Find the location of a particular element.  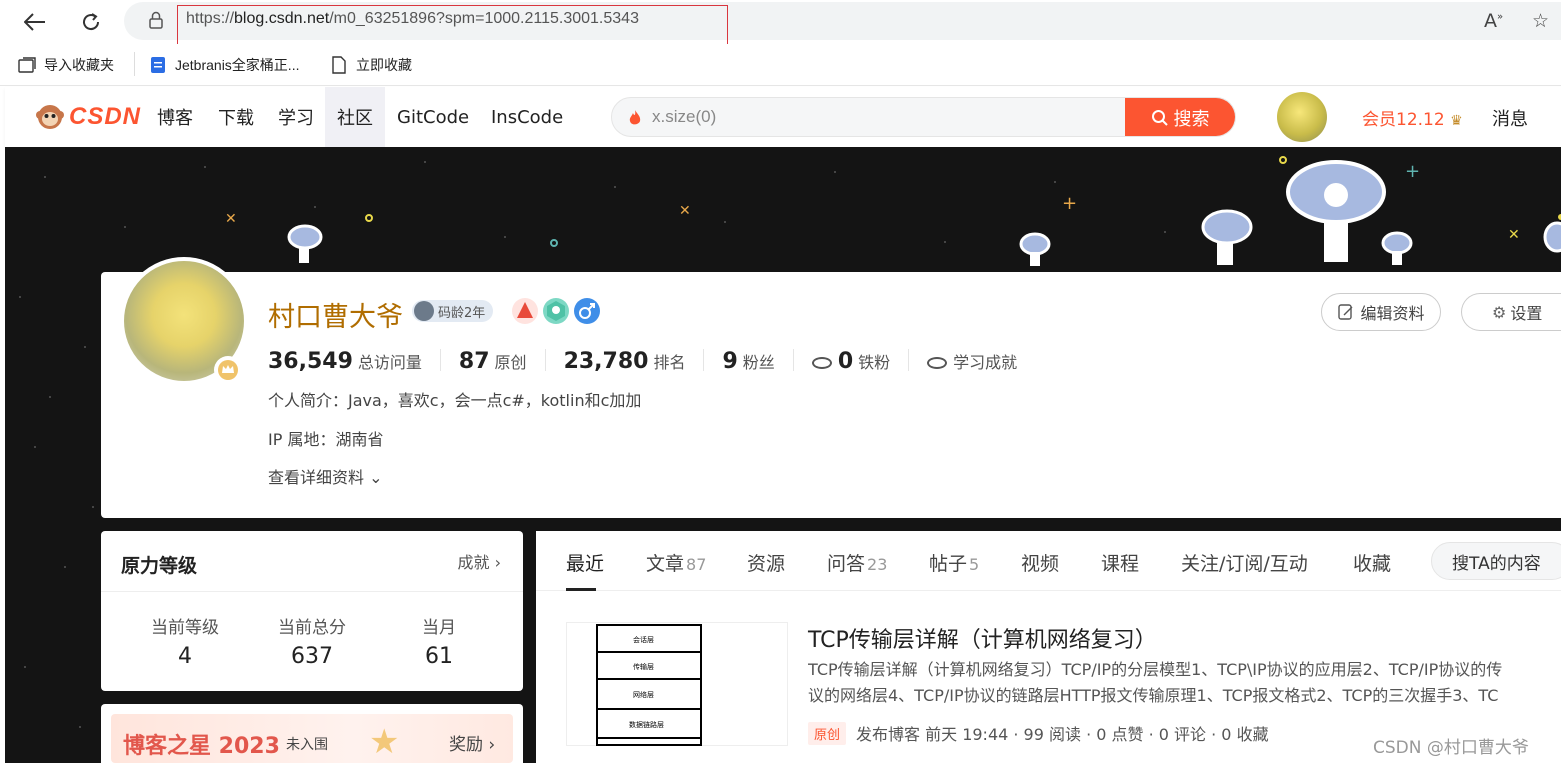

back-arrow-icon is located at coordinates (35, 22).